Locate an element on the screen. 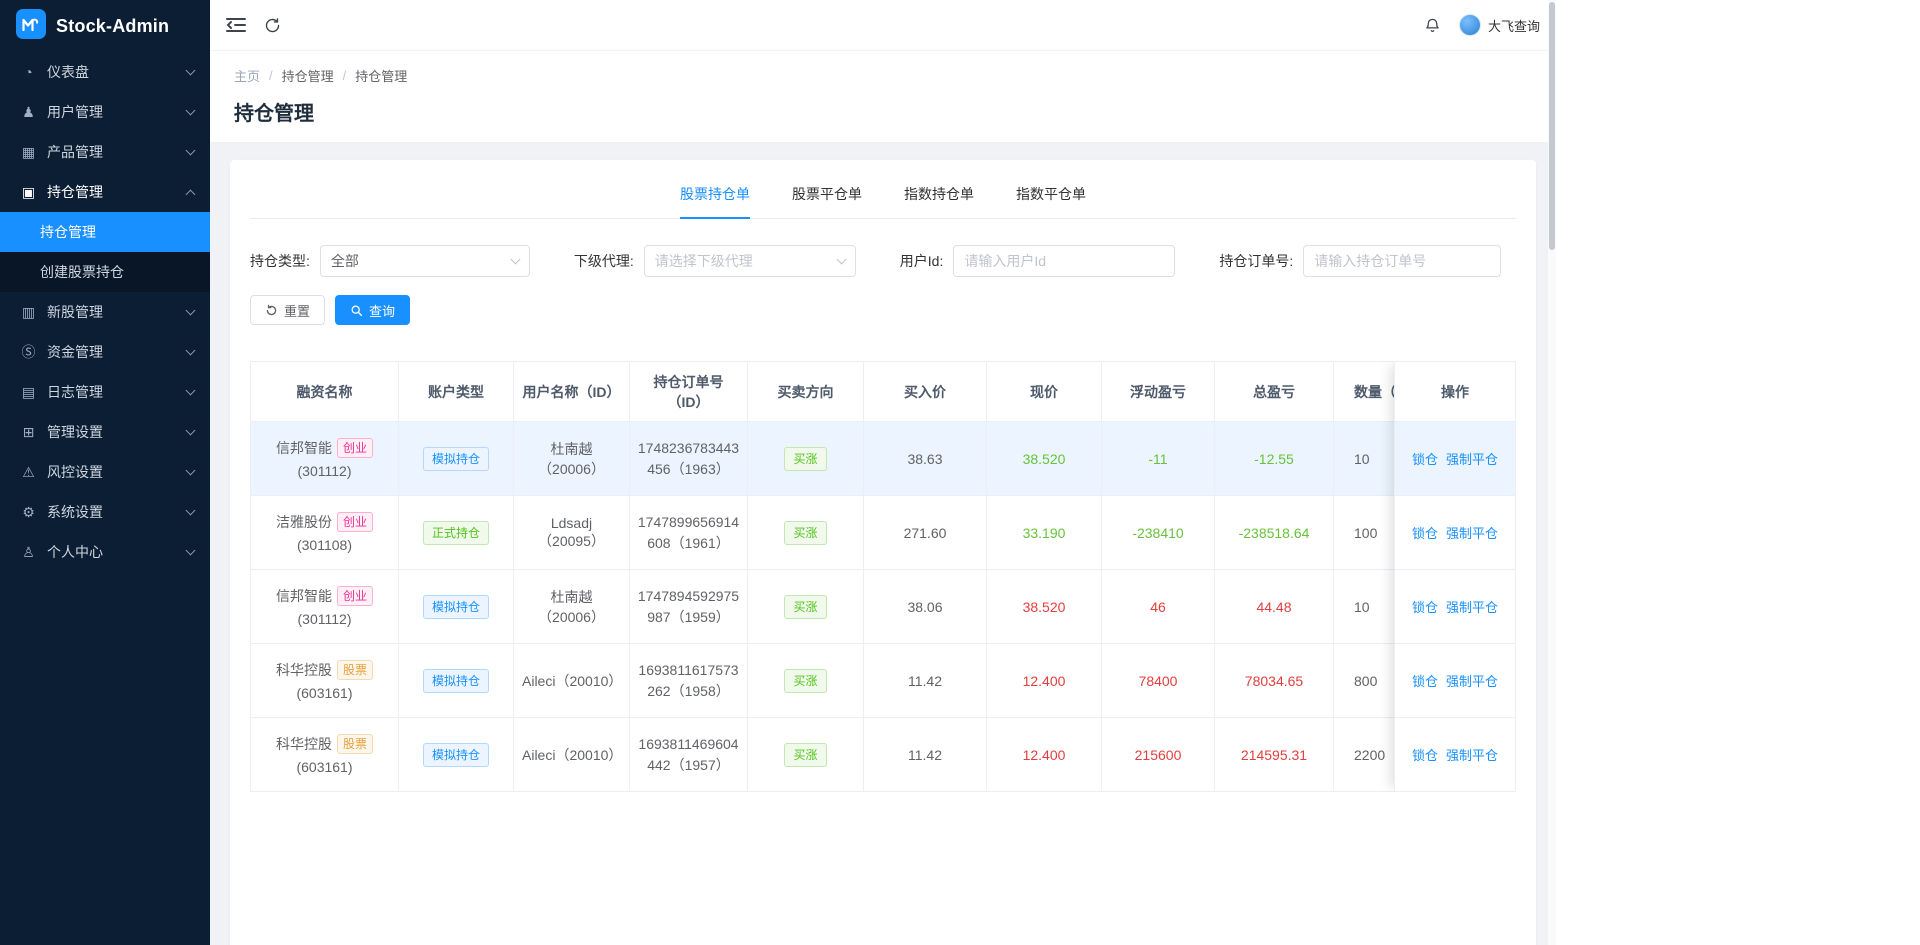 This screenshot has height=945, width=1920. stock-board-tag: 股票 is located at coordinates (354, 670).